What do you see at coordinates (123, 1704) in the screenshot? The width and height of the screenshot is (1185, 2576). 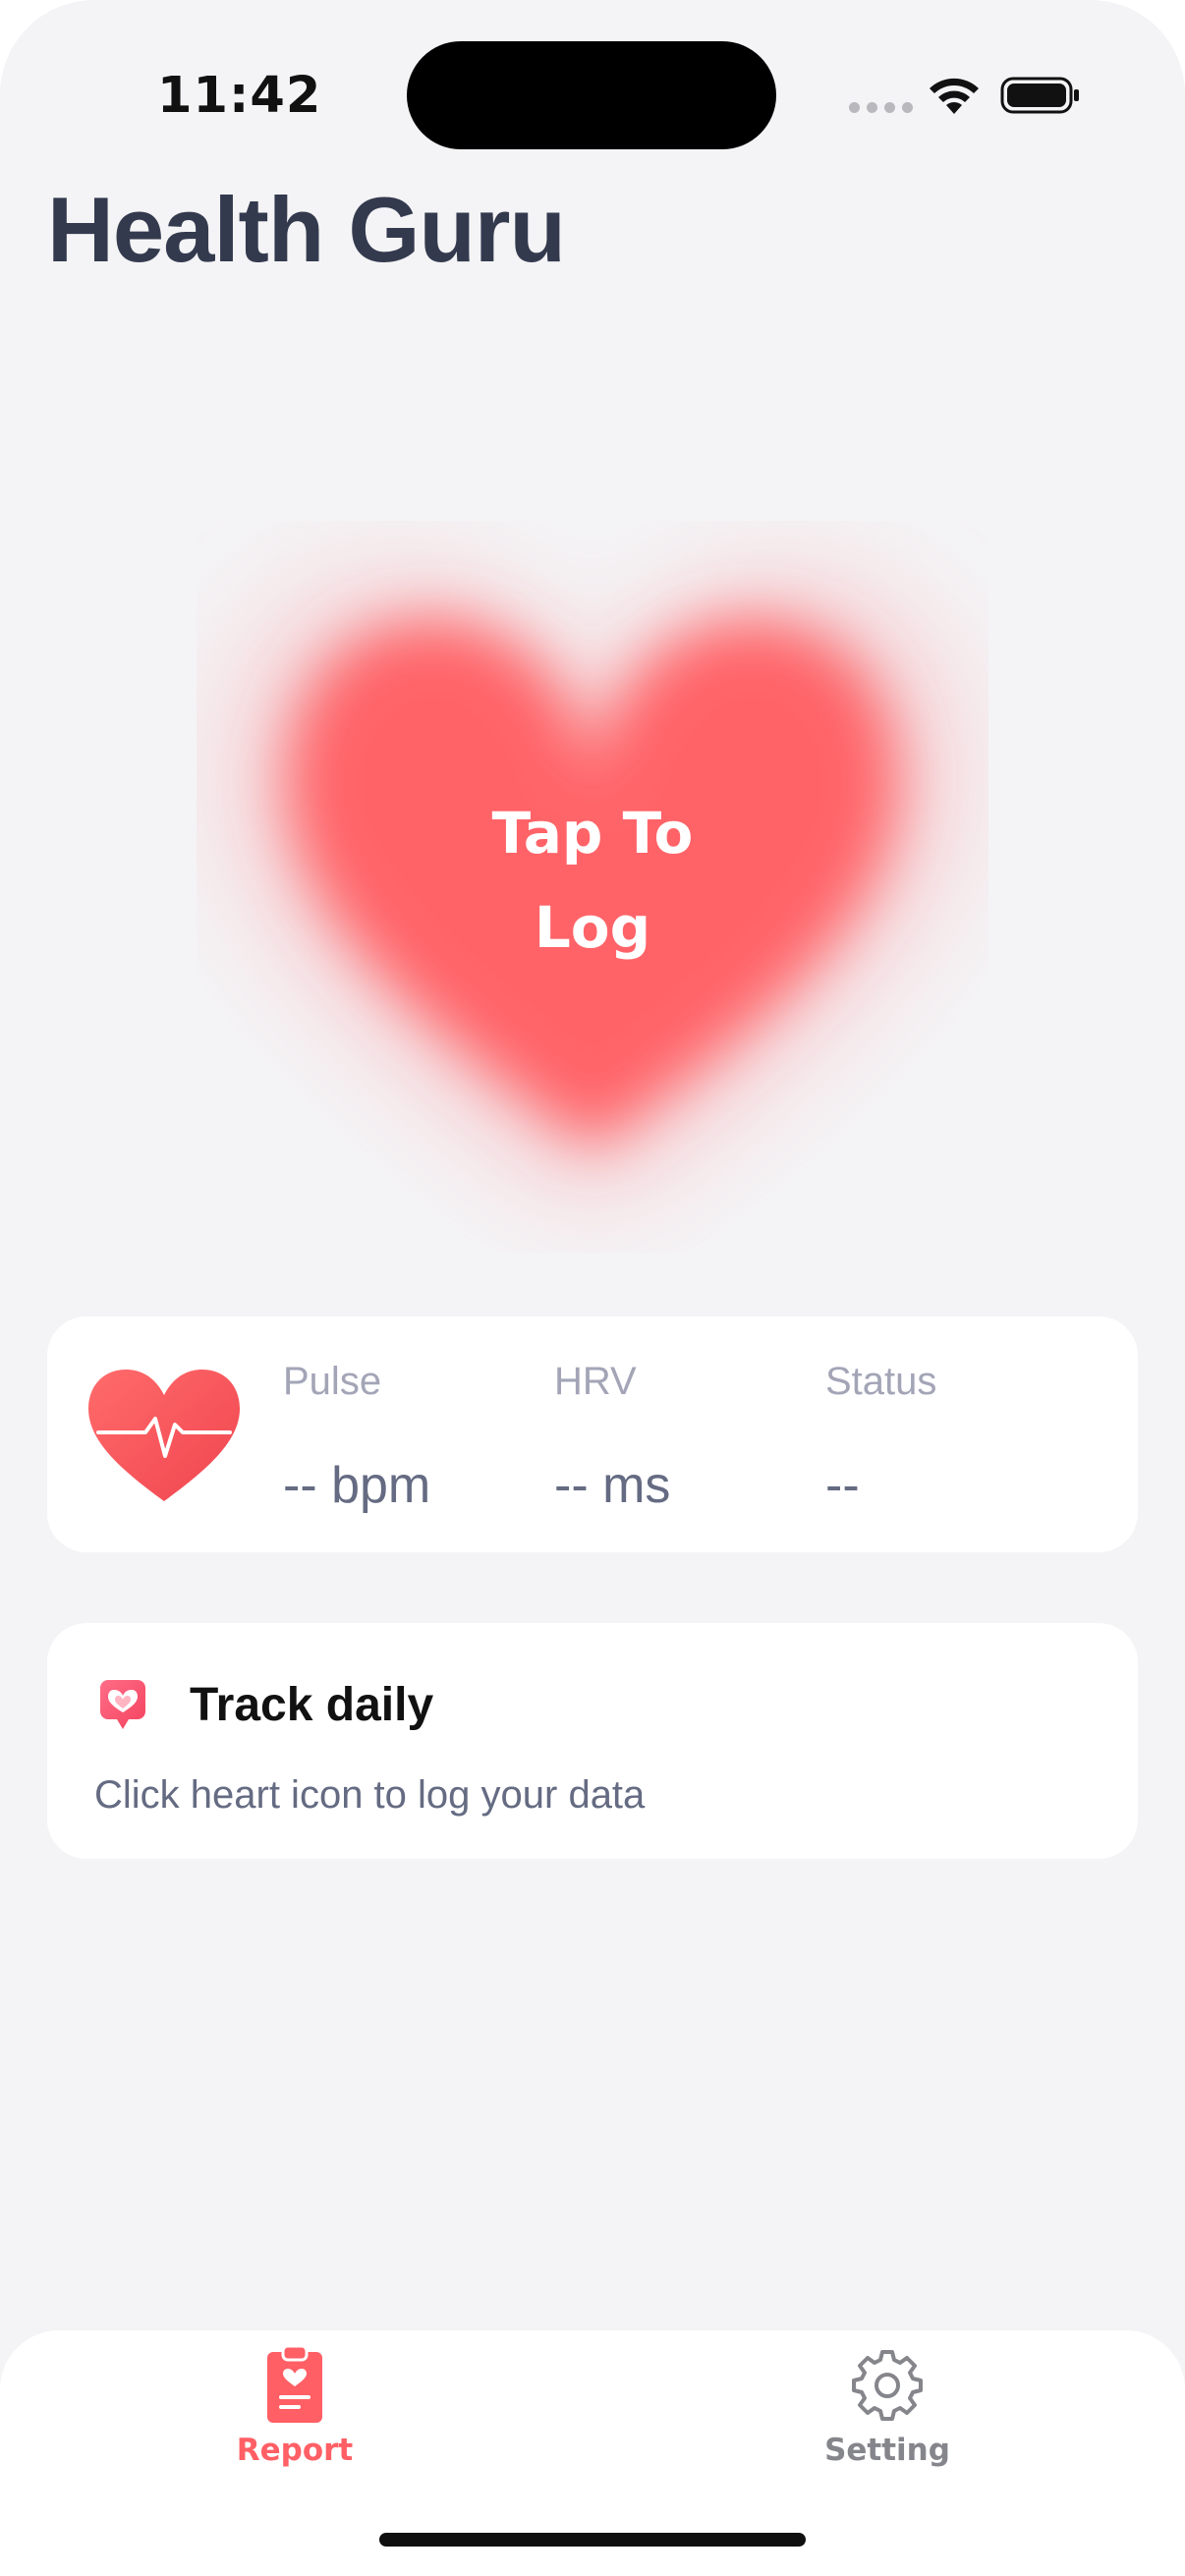 I see `heart-bubble-icon` at bounding box center [123, 1704].